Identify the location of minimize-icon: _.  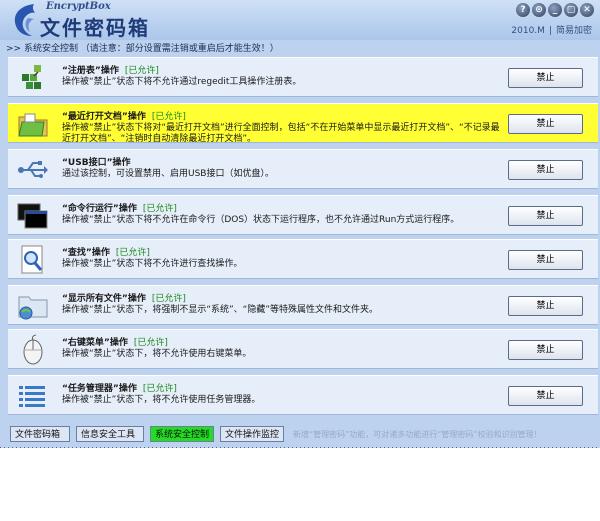
(555, 10).